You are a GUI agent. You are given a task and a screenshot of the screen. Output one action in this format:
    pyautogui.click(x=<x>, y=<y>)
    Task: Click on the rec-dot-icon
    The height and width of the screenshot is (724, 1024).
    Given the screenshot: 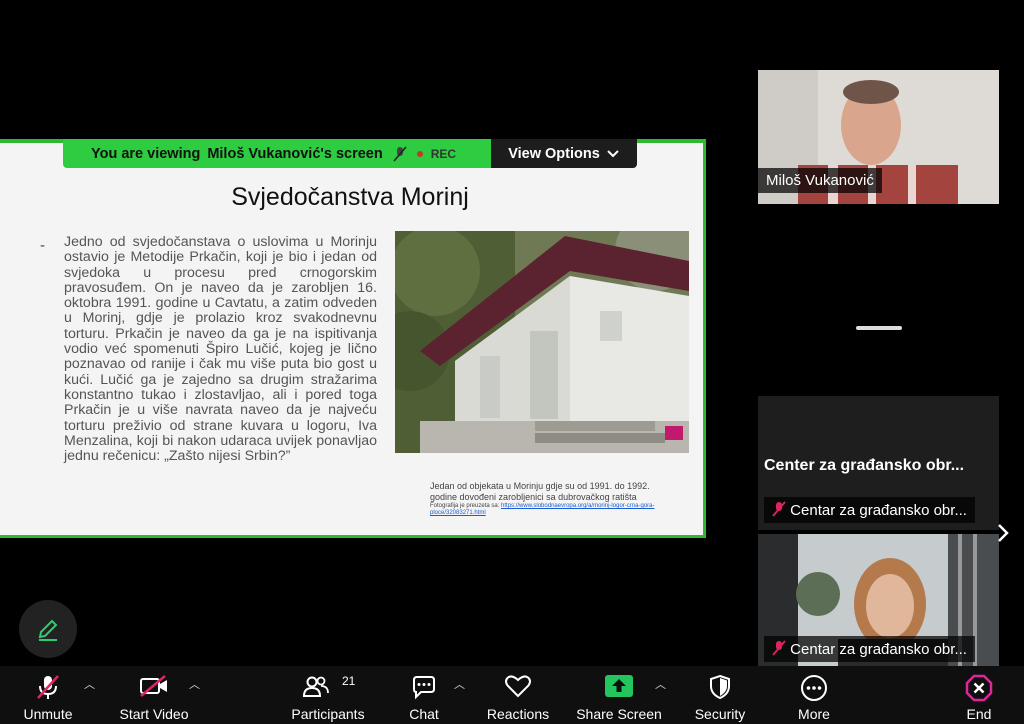 What is the action you would take?
    pyautogui.click(x=419, y=153)
    